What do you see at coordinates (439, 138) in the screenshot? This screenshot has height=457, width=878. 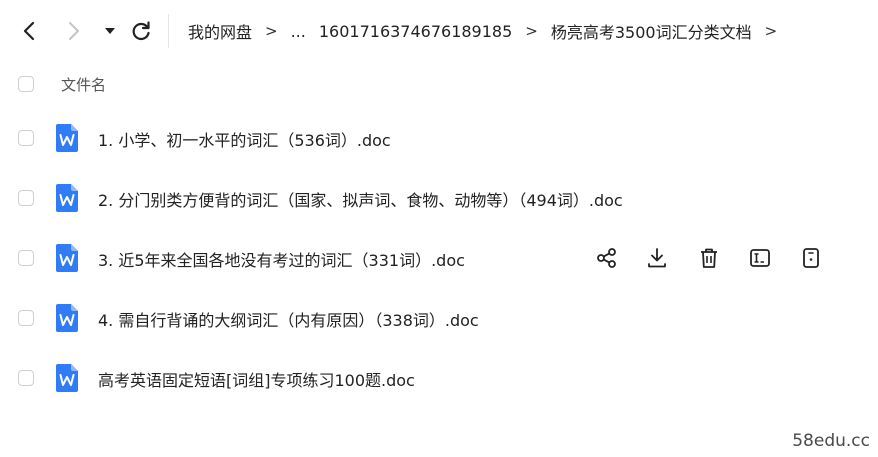 I see `file-row: 1. 小学、初一水平的词汇（536词）.doc` at bounding box center [439, 138].